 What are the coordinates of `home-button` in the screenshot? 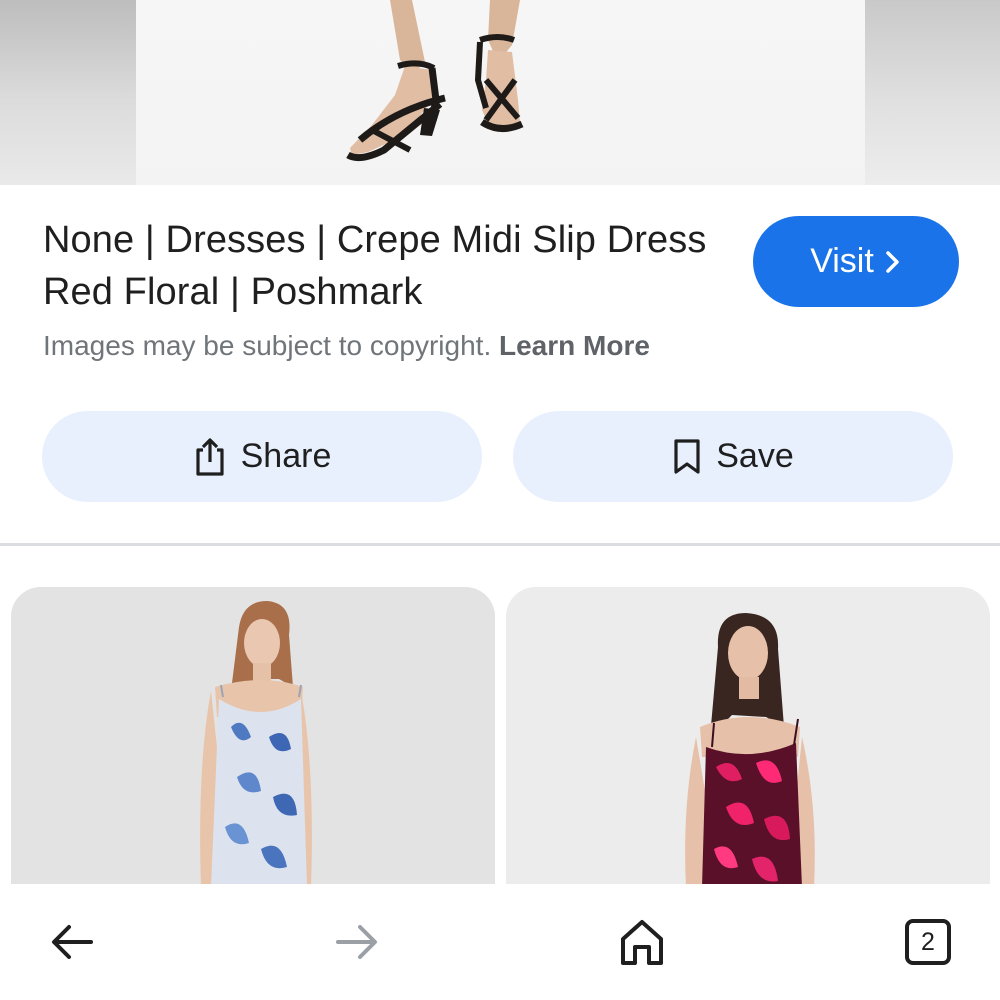 It's located at (642, 942).